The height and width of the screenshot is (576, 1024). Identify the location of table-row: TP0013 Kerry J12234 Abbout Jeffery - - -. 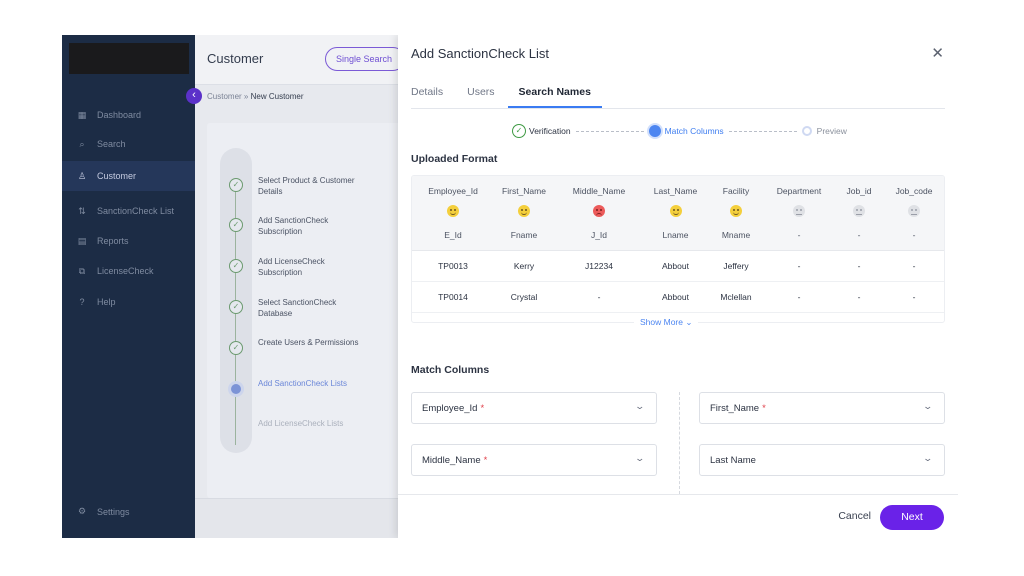
(678, 266).